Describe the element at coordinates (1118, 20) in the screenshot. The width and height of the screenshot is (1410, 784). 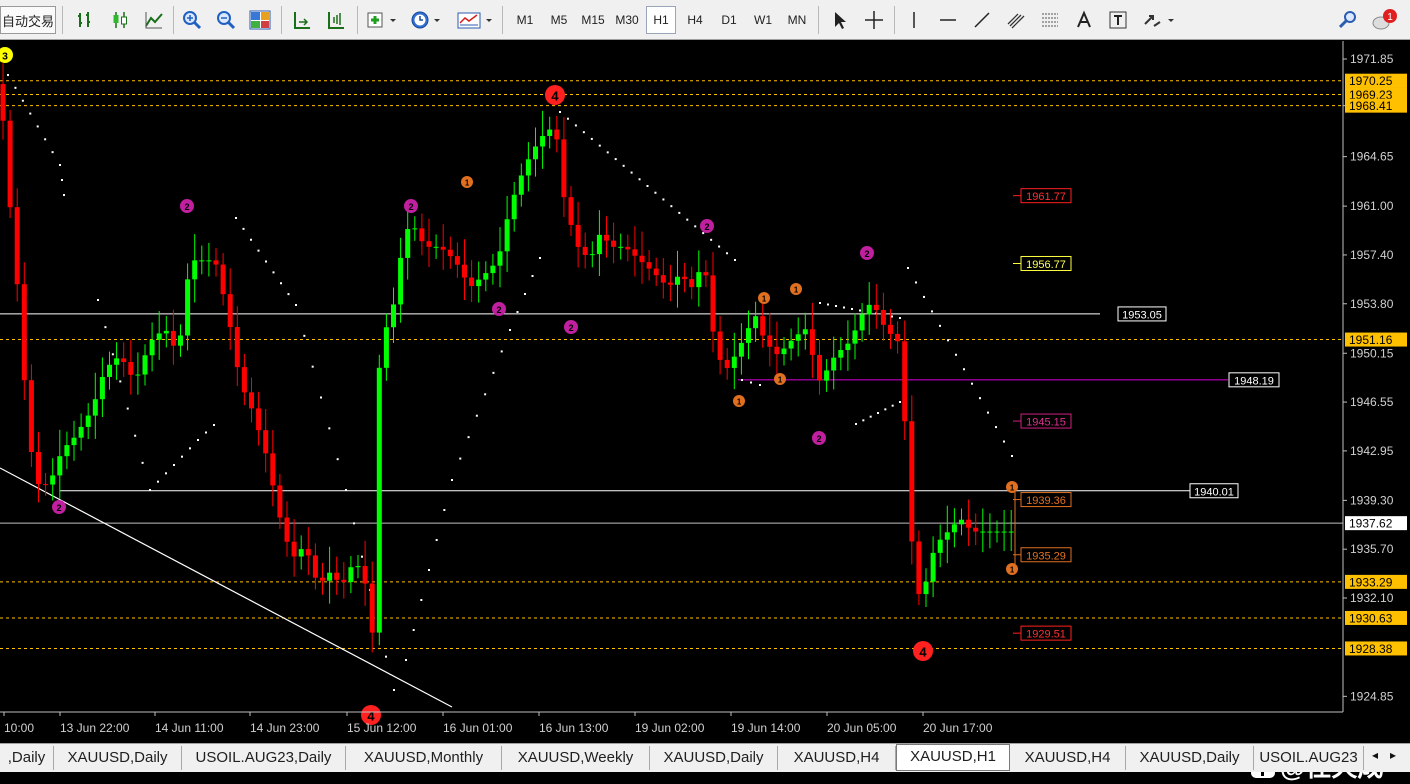
I see `text-label-icon` at that location.